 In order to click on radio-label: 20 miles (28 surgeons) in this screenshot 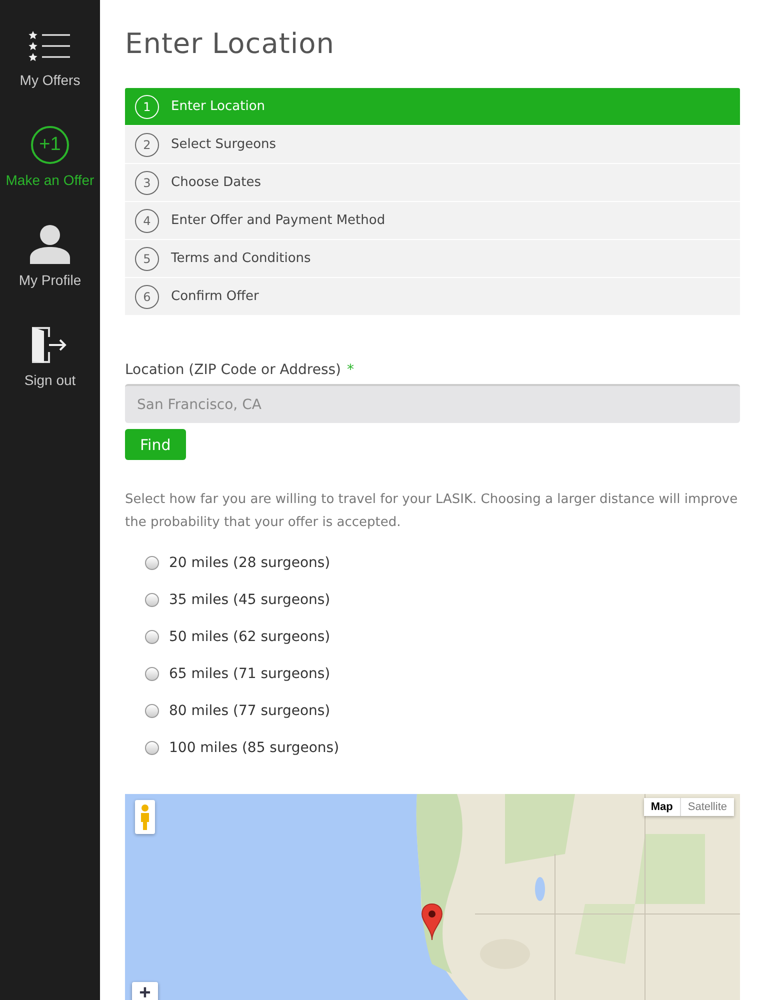, I will do `click(249, 563)`.